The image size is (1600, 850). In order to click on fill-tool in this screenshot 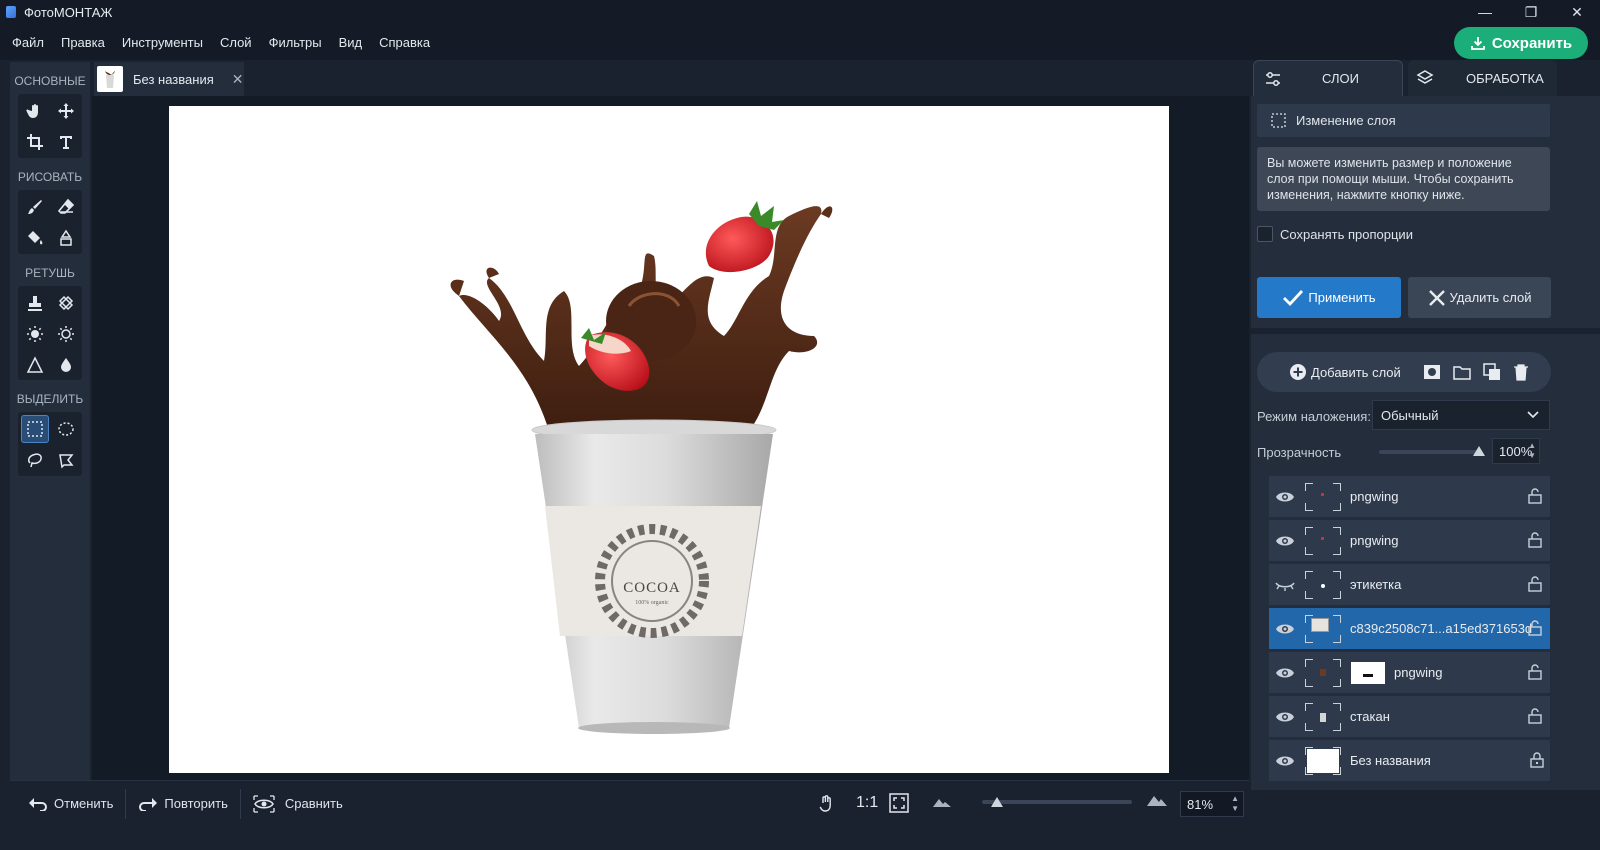, I will do `click(35, 238)`.